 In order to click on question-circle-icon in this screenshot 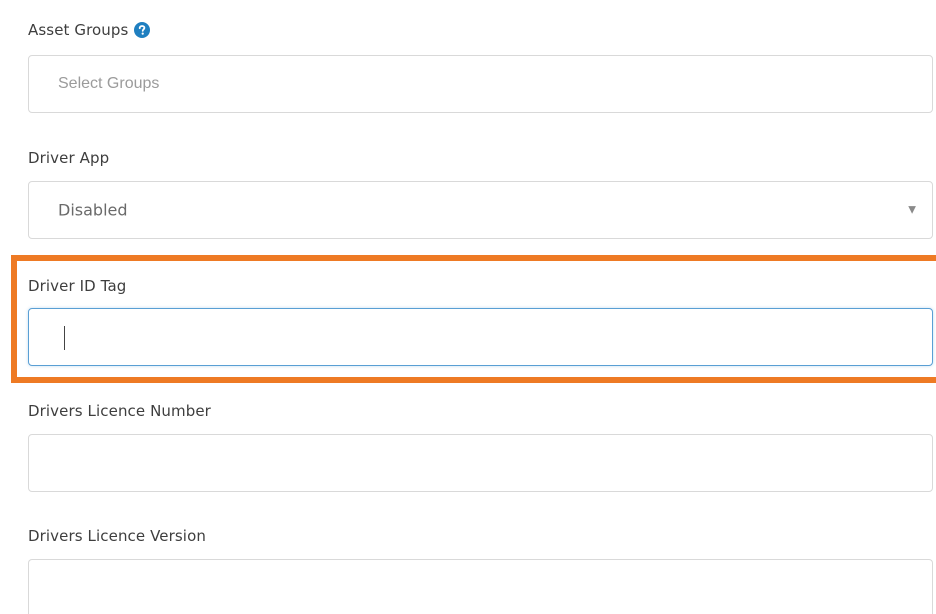, I will do `click(142, 30)`.